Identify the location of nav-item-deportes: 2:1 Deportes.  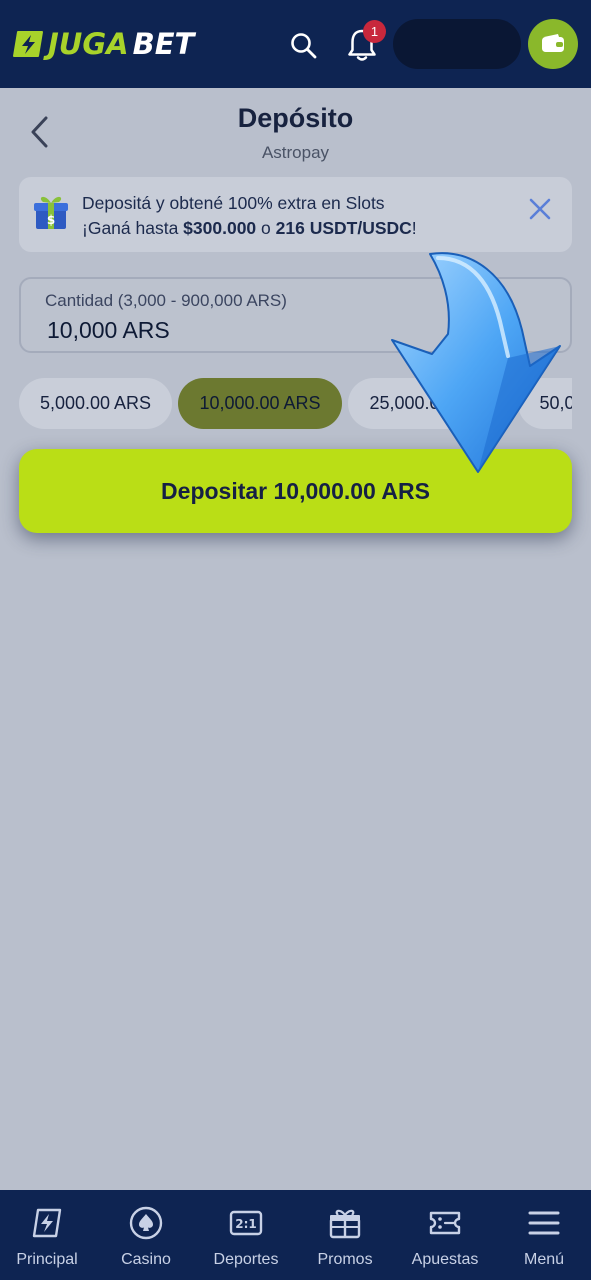
(246, 1235).